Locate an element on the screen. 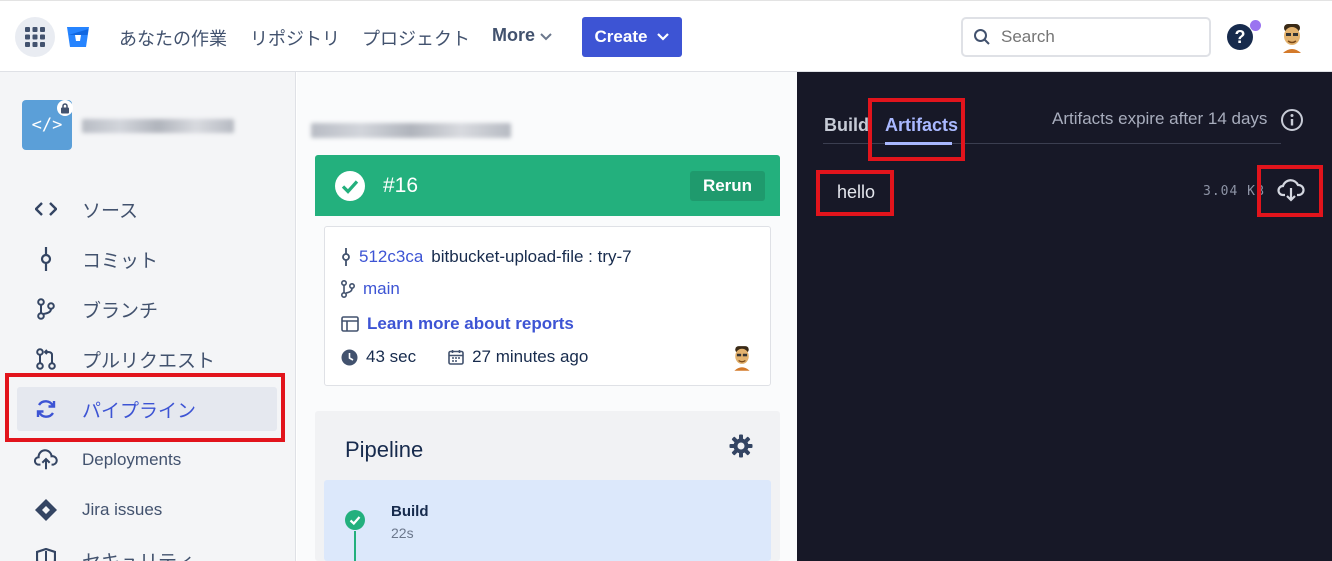 This screenshot has width=1332, height=561. sidebar-item-branches: ブランチ is located at coordinates (152, 309).